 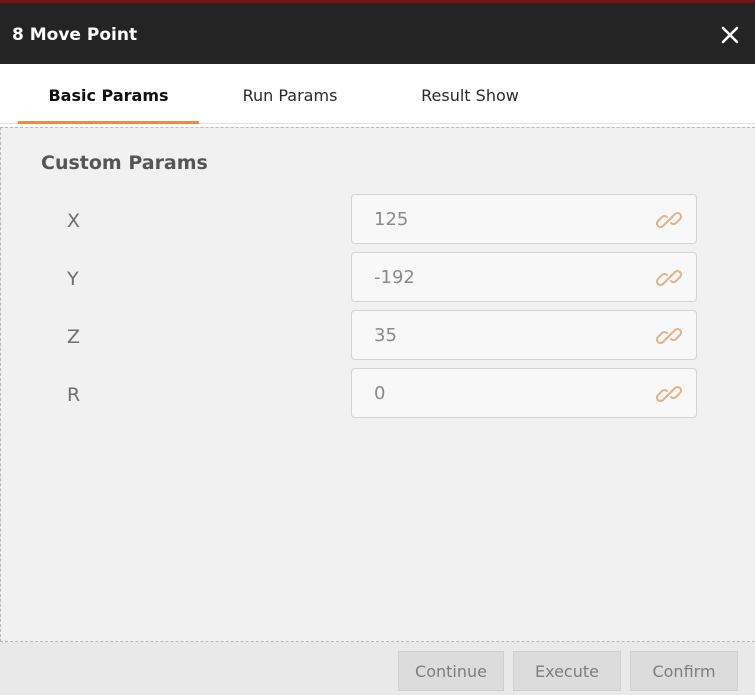 I want to click on param-value-z: 35, so click(x=385, y=335).